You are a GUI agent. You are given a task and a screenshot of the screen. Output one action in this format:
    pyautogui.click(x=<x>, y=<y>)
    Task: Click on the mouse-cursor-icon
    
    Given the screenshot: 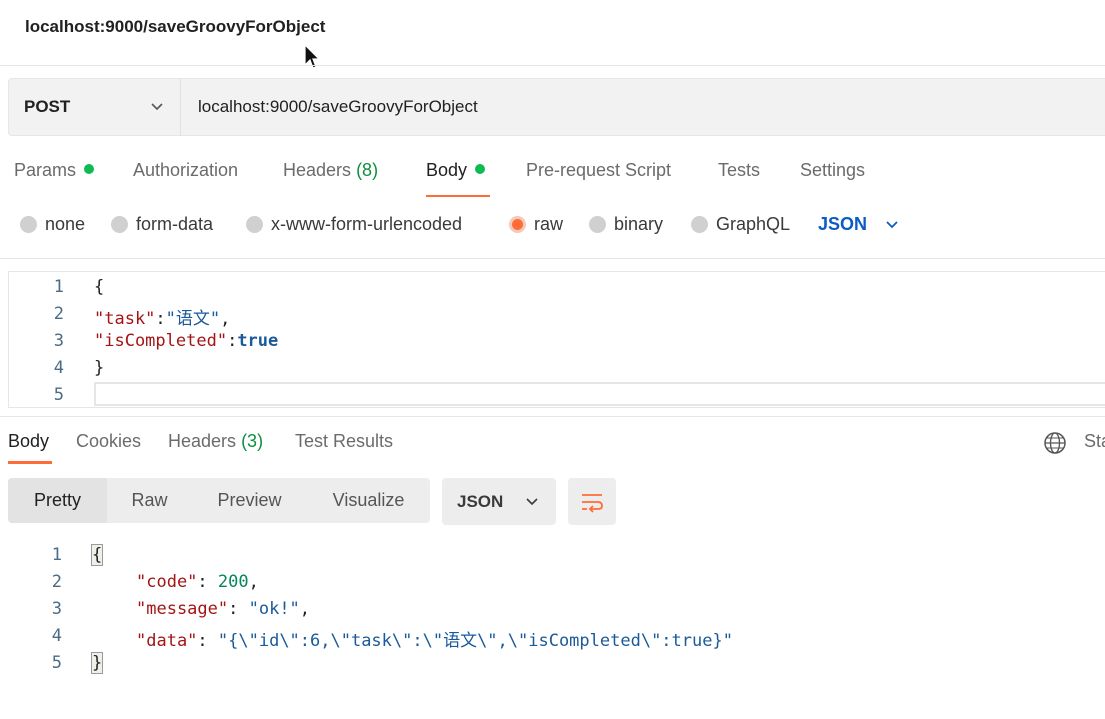 What is the action you would take?
    pyautogui.click(x=312, y=56)
    